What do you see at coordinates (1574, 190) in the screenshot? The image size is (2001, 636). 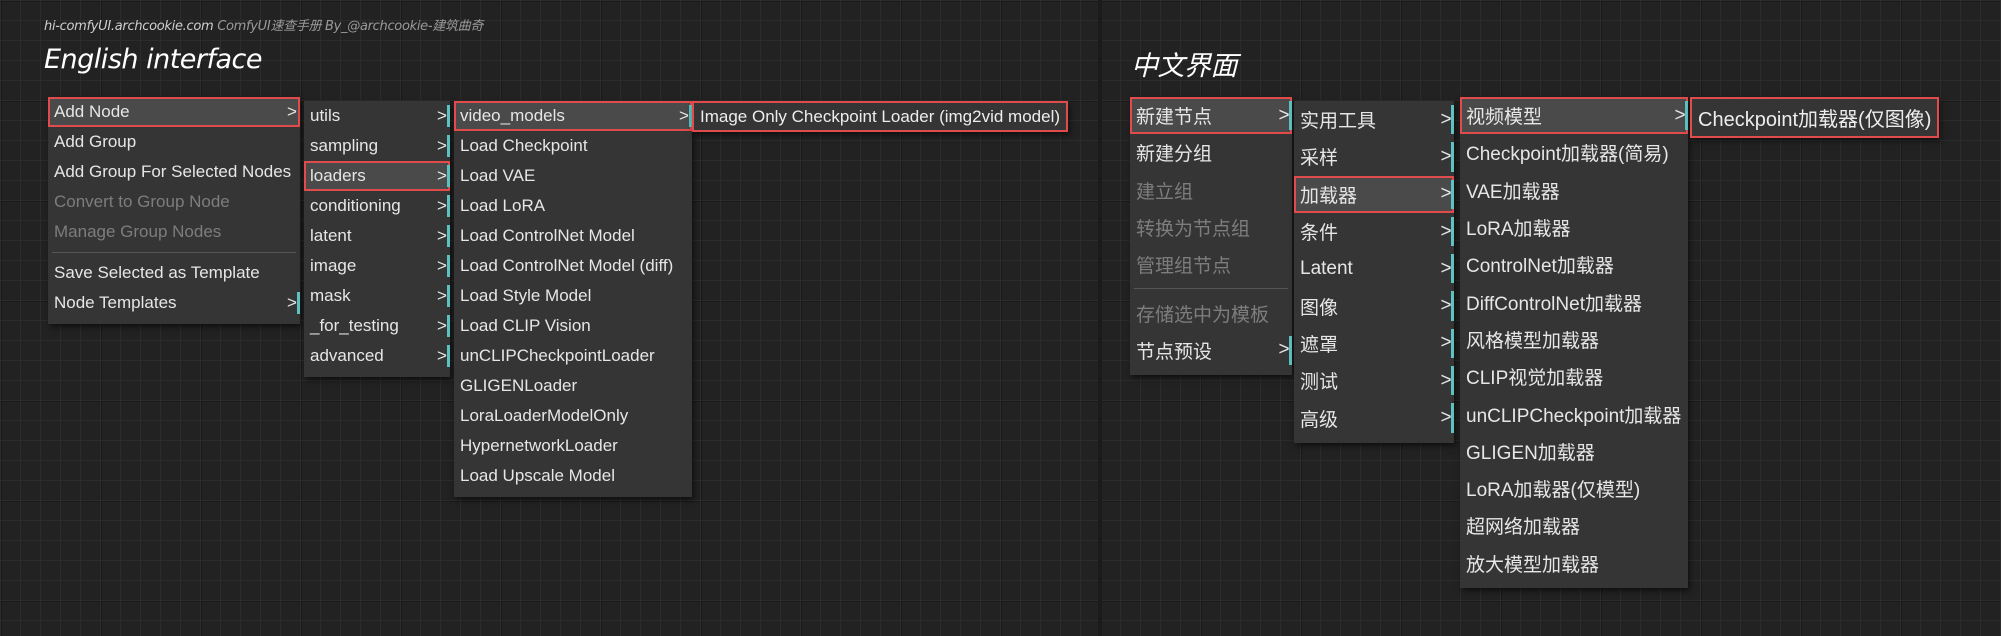 I see `menu-item: VAE加载器` at bounding box center [1574, 190].